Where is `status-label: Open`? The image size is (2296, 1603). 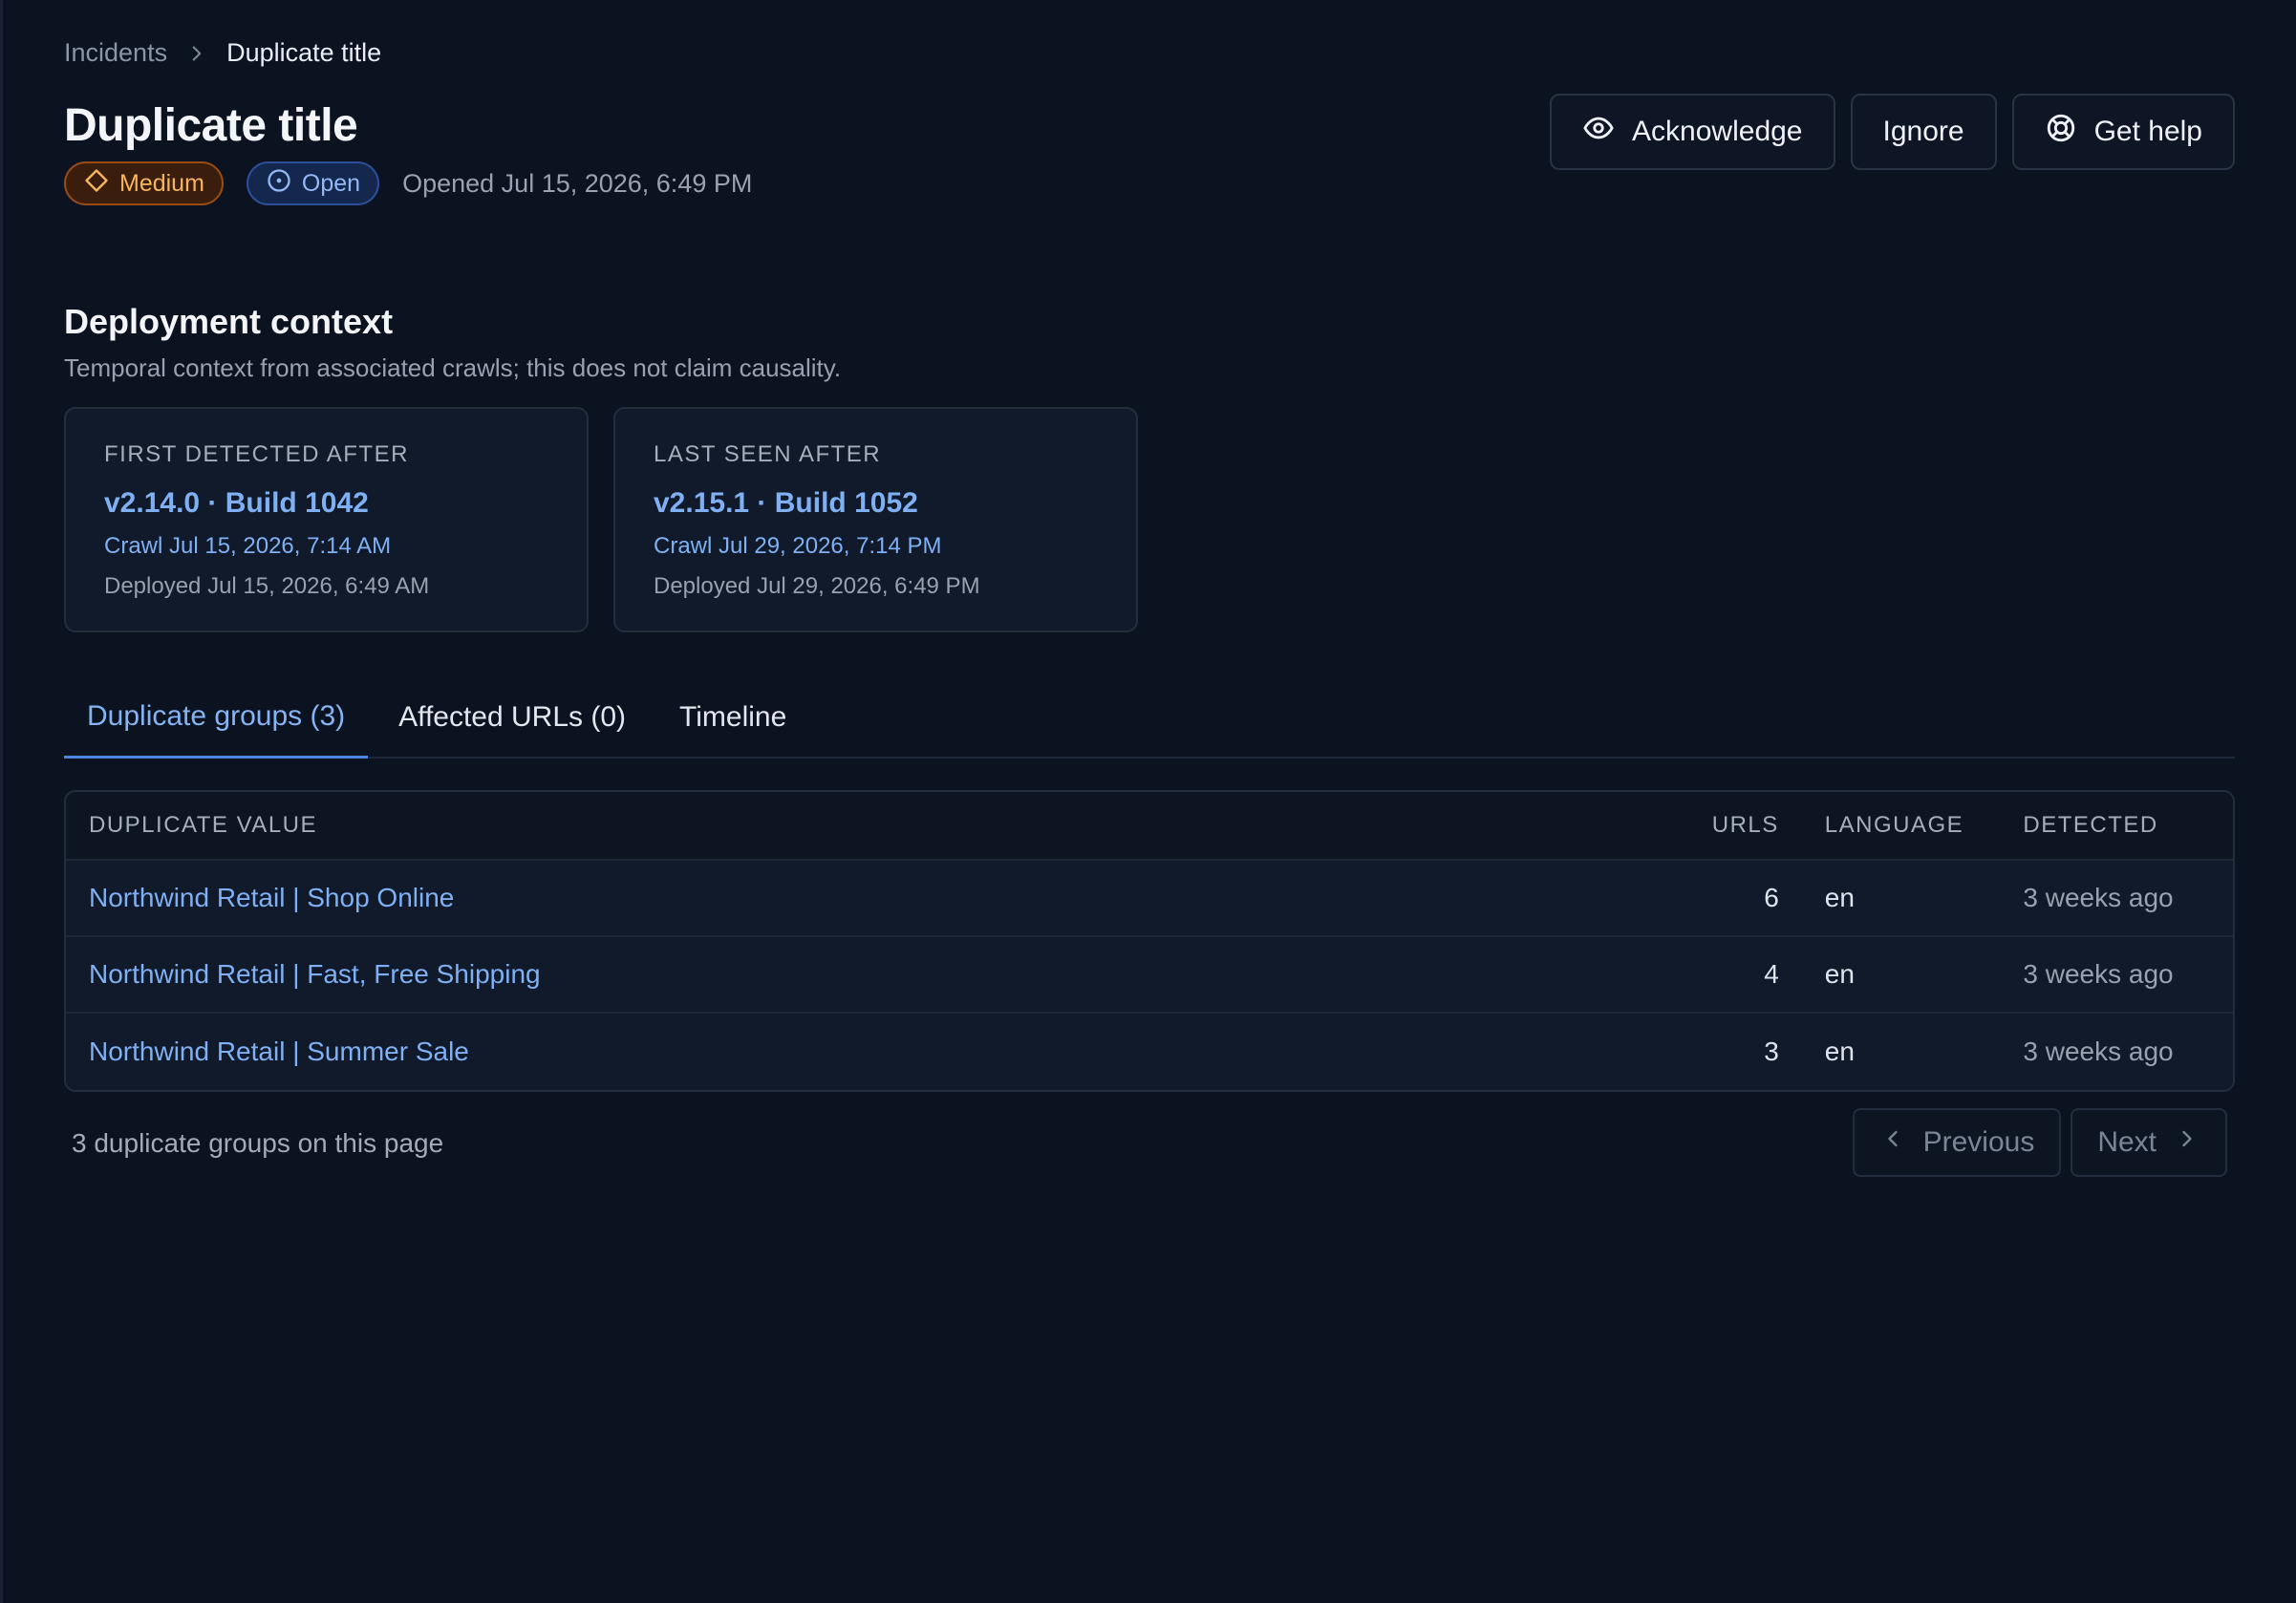 status-label: Open is located at coordinates (331, 183).